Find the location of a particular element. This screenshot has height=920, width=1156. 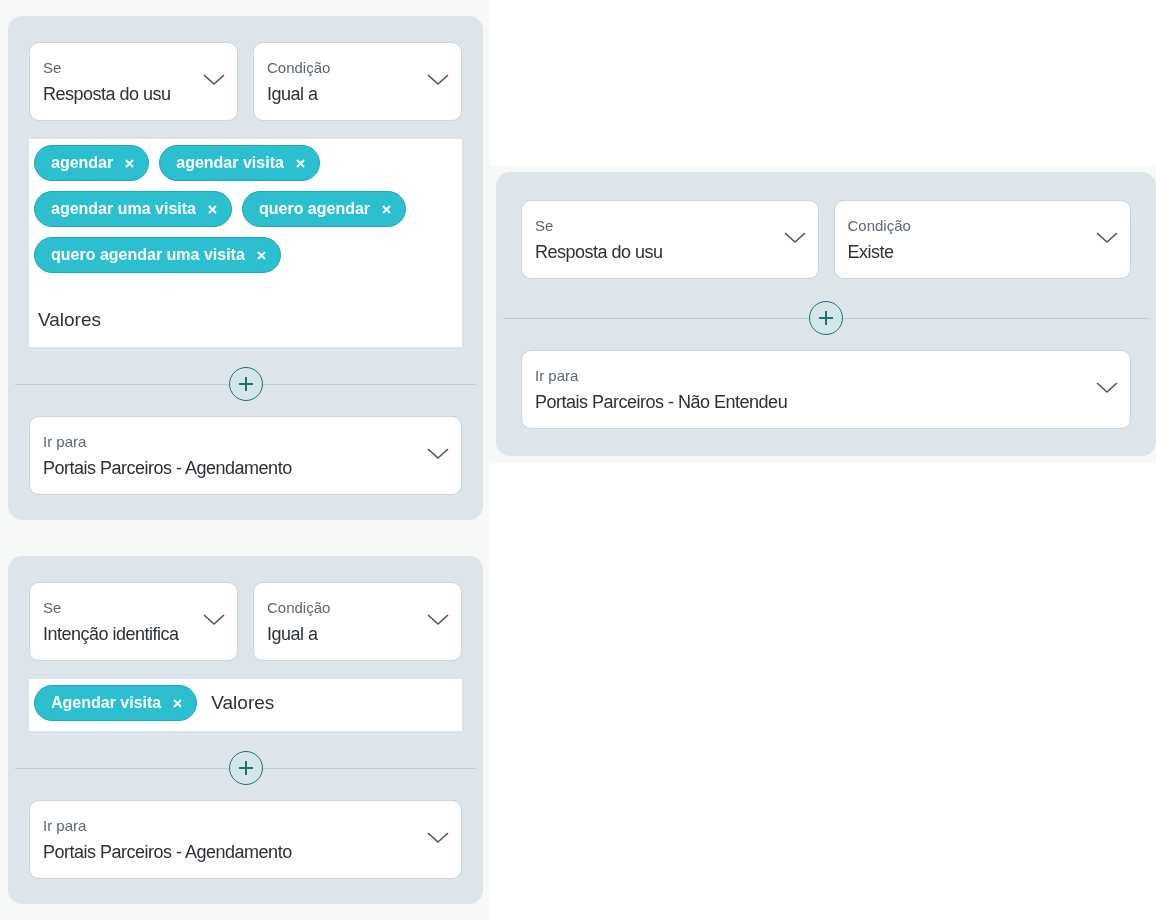

field-value: Existe is located at coordinates (871, 252).